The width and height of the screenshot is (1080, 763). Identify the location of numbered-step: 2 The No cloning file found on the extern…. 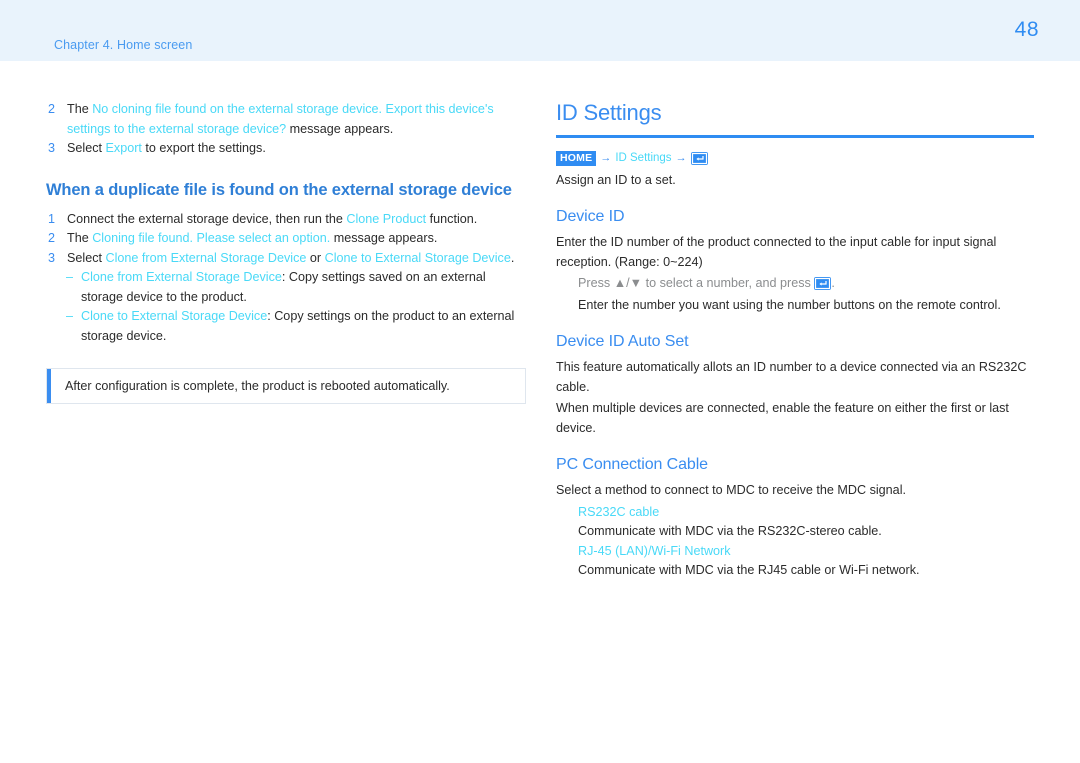
(286, 119).